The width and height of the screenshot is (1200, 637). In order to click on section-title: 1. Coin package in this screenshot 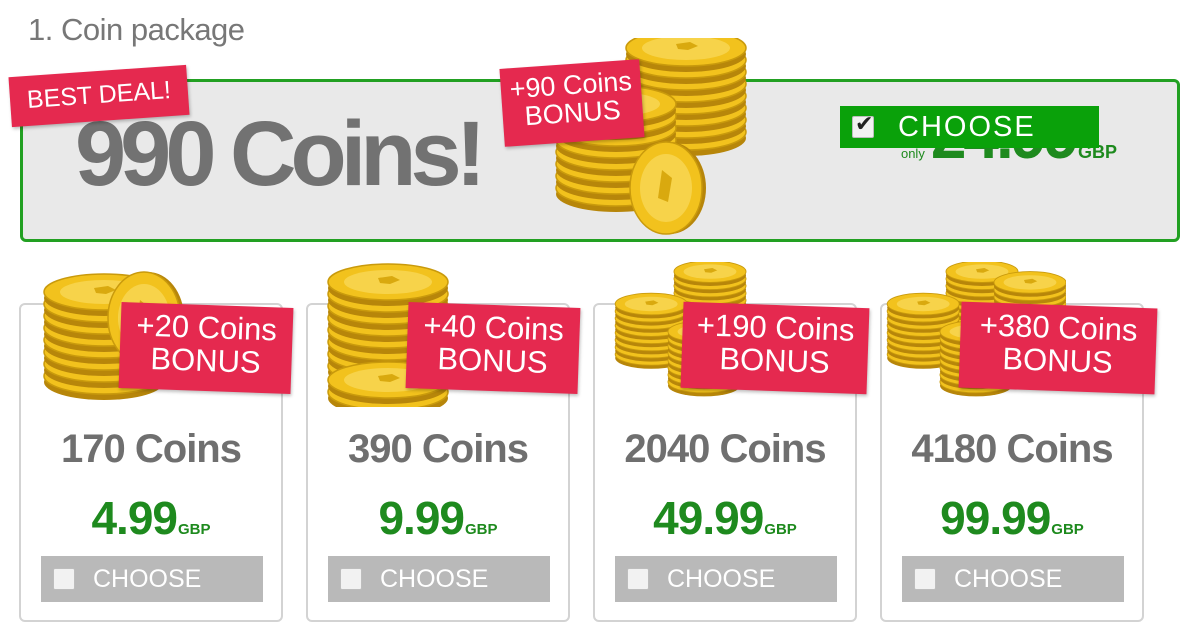, I will do `click(136, 29)`.